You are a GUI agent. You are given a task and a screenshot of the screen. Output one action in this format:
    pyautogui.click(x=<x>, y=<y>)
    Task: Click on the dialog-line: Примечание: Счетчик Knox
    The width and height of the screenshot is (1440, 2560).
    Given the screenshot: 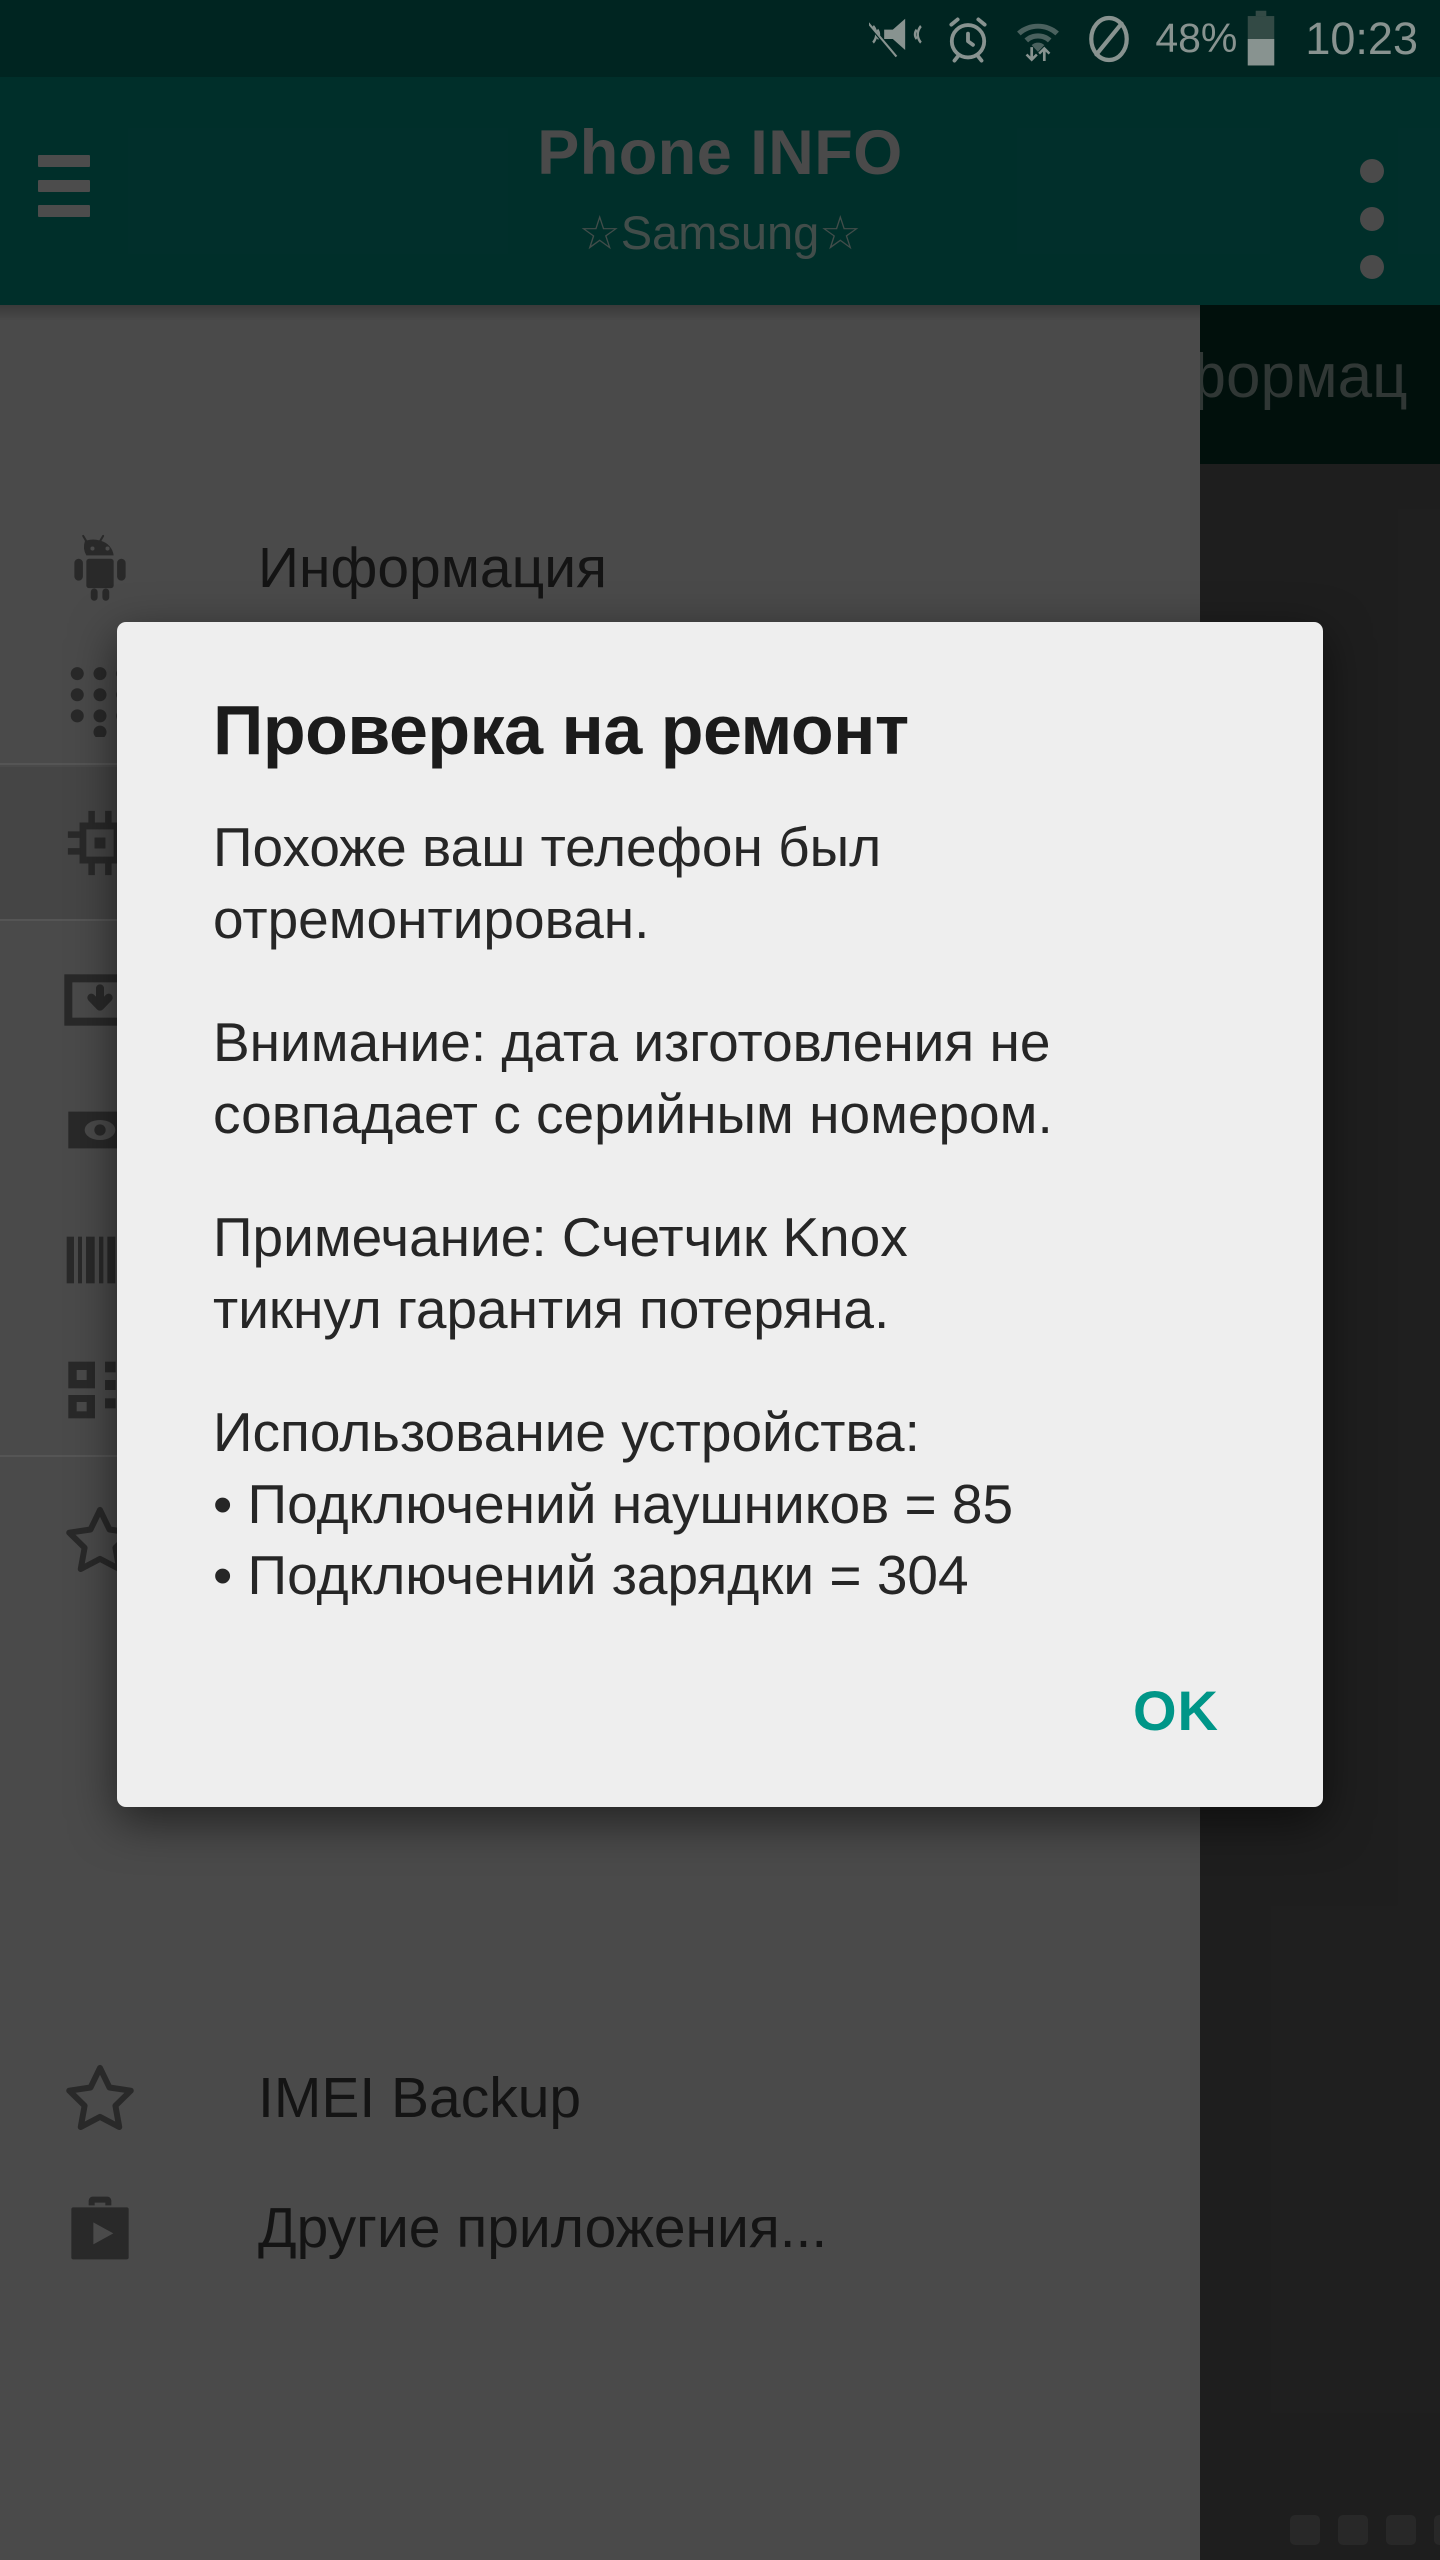 What is the action you would take?
    pyautogui.click(x=560, y=1237)
    